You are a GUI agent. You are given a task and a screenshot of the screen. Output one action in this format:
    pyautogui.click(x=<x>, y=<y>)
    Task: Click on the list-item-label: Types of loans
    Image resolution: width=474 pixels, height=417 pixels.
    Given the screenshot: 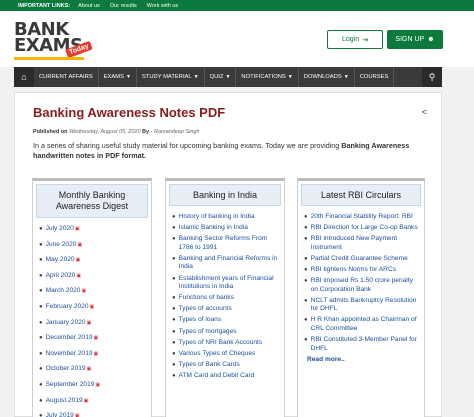 What is the action you would take?
    pyautogui.click(x=200, y=320)
    